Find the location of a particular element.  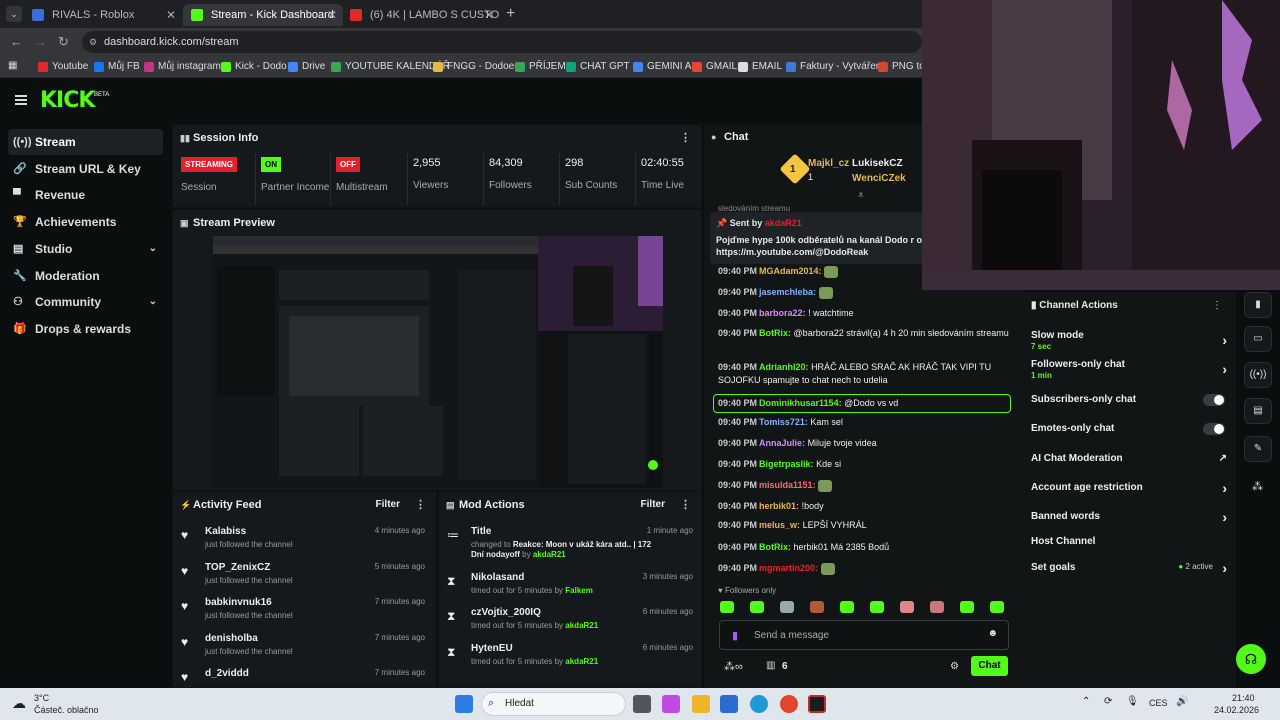

sidebar-item-revenue: ▀ Revenue is located at coordinates (85, 195).